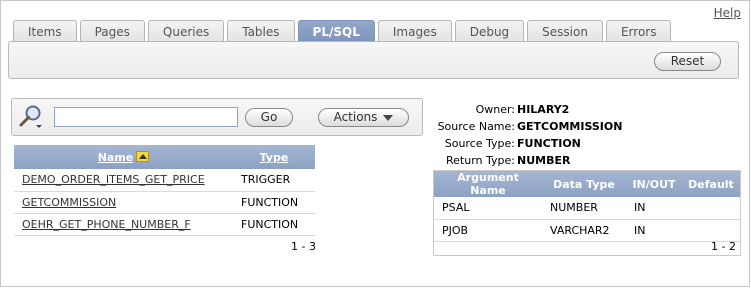 The height and width of the screenshot is (288, 751). Describe the element at coordinates (388, 117) in the screenshot. I see `chevron-down-icon` at that location.